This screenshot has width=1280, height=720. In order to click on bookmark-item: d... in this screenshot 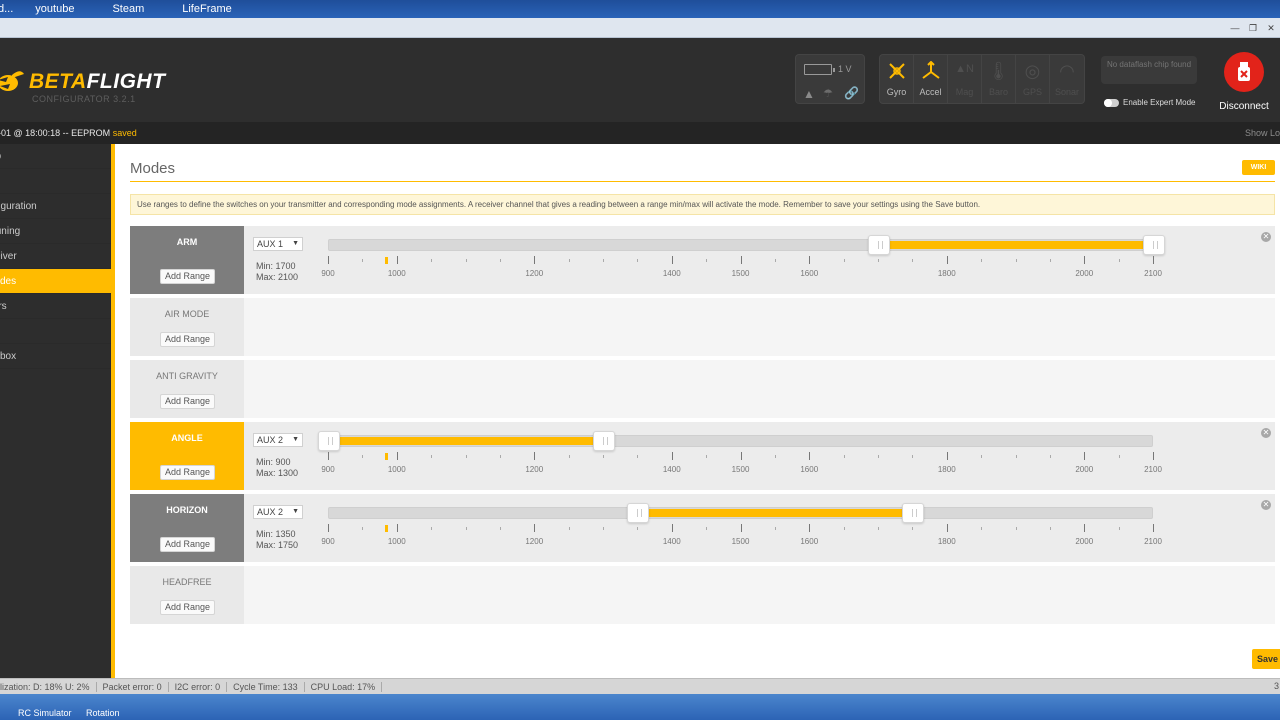, I will do `click(6, 9)`.